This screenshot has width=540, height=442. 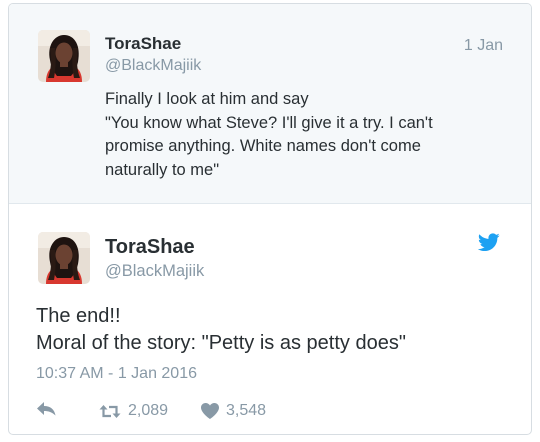 I want to click on retweet-button: 2,089, so click(x=133, y=411).